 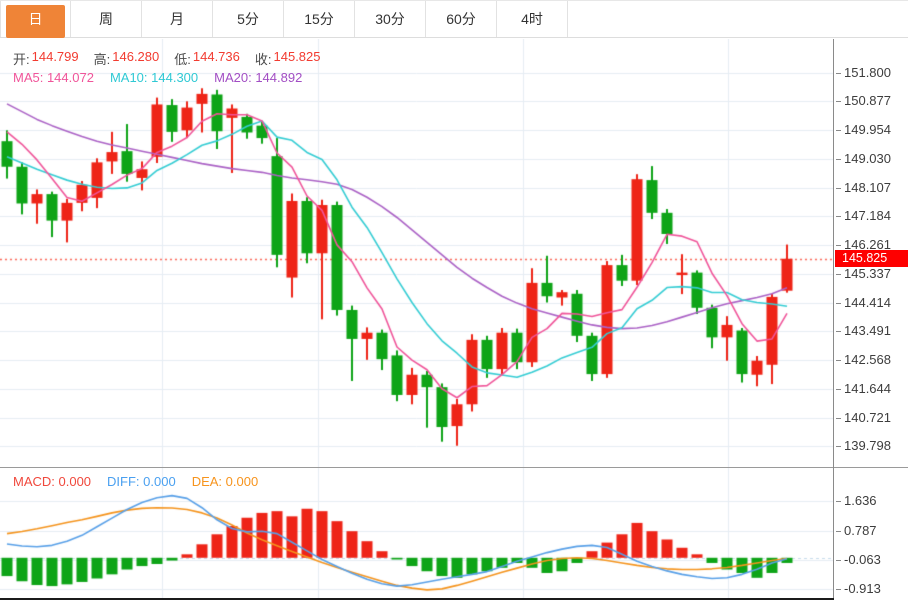 What do you see at coordinates (871, 531) in the screenshot?
I see `macd-axis-label: 0.787` at bounding box center [871, 531].